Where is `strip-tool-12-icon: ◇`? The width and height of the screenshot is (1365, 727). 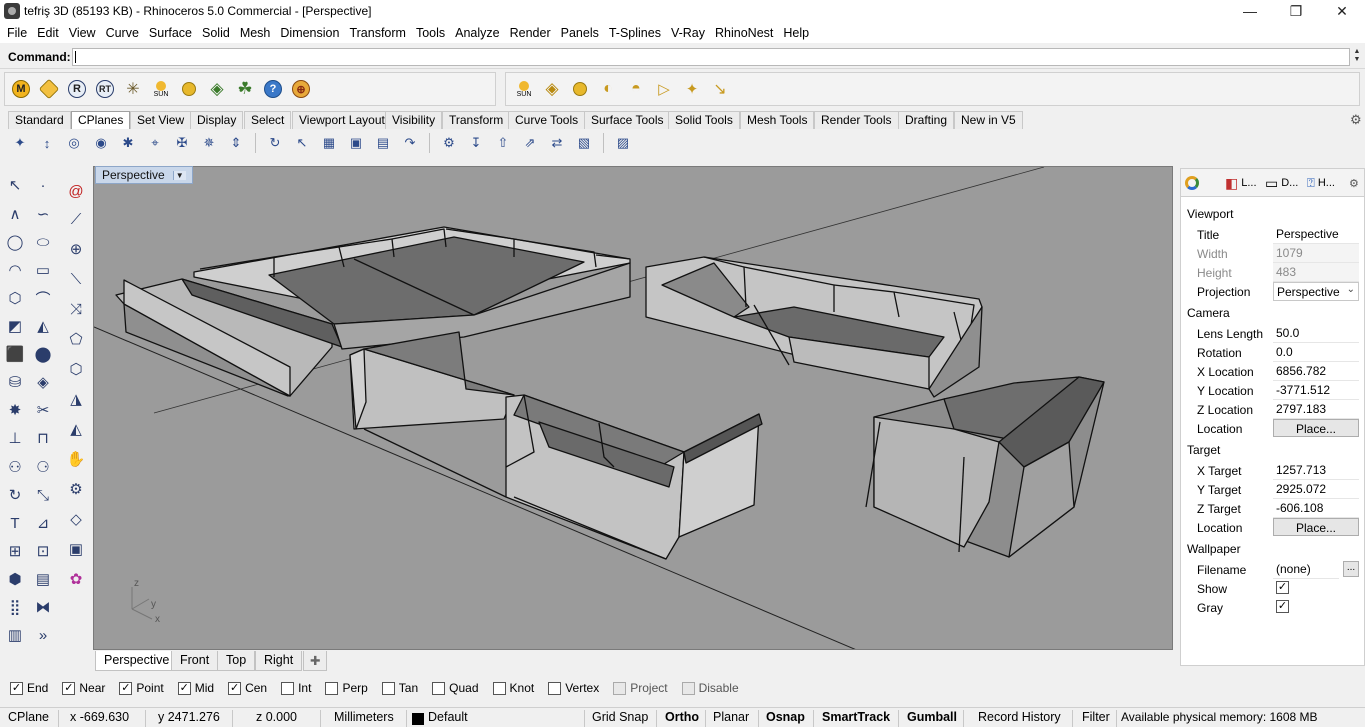
strip-tool-12-icon: ◇ is located at coordinates (76, 519).